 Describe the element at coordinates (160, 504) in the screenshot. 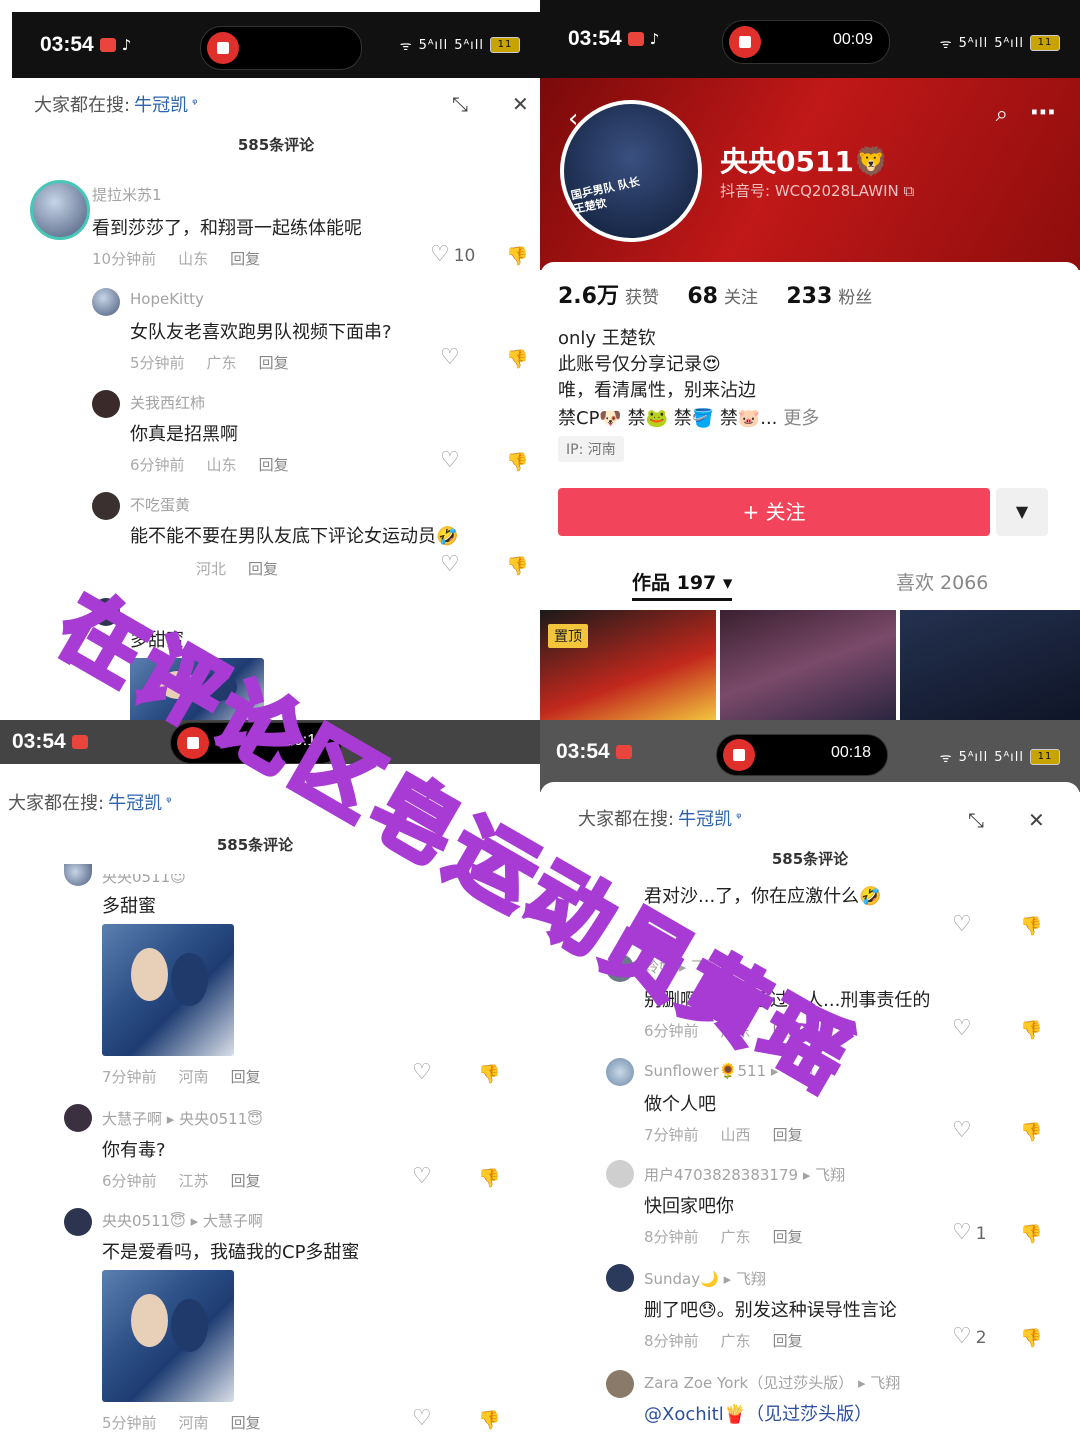

I see `comment-username: 不吃蛋黄` at that location.